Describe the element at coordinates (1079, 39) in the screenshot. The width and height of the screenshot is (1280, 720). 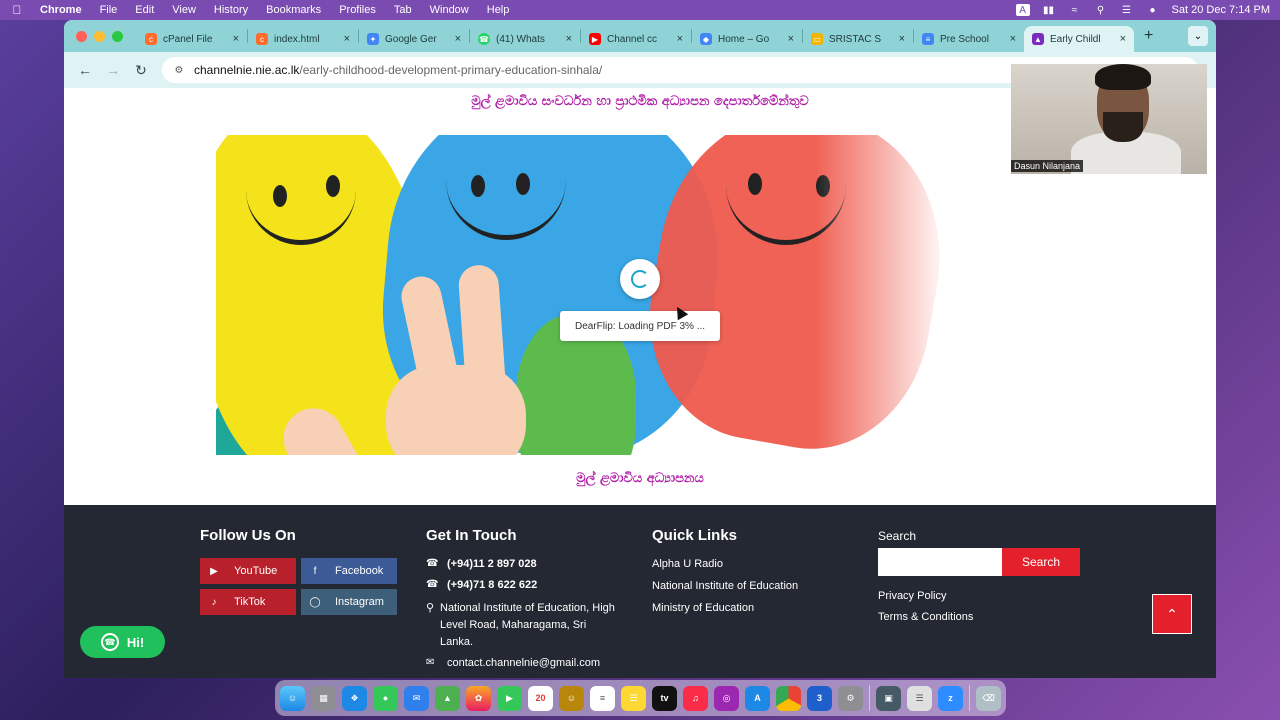
I see `tab-early-childhood: ▲ Early Childl ×` at that location.